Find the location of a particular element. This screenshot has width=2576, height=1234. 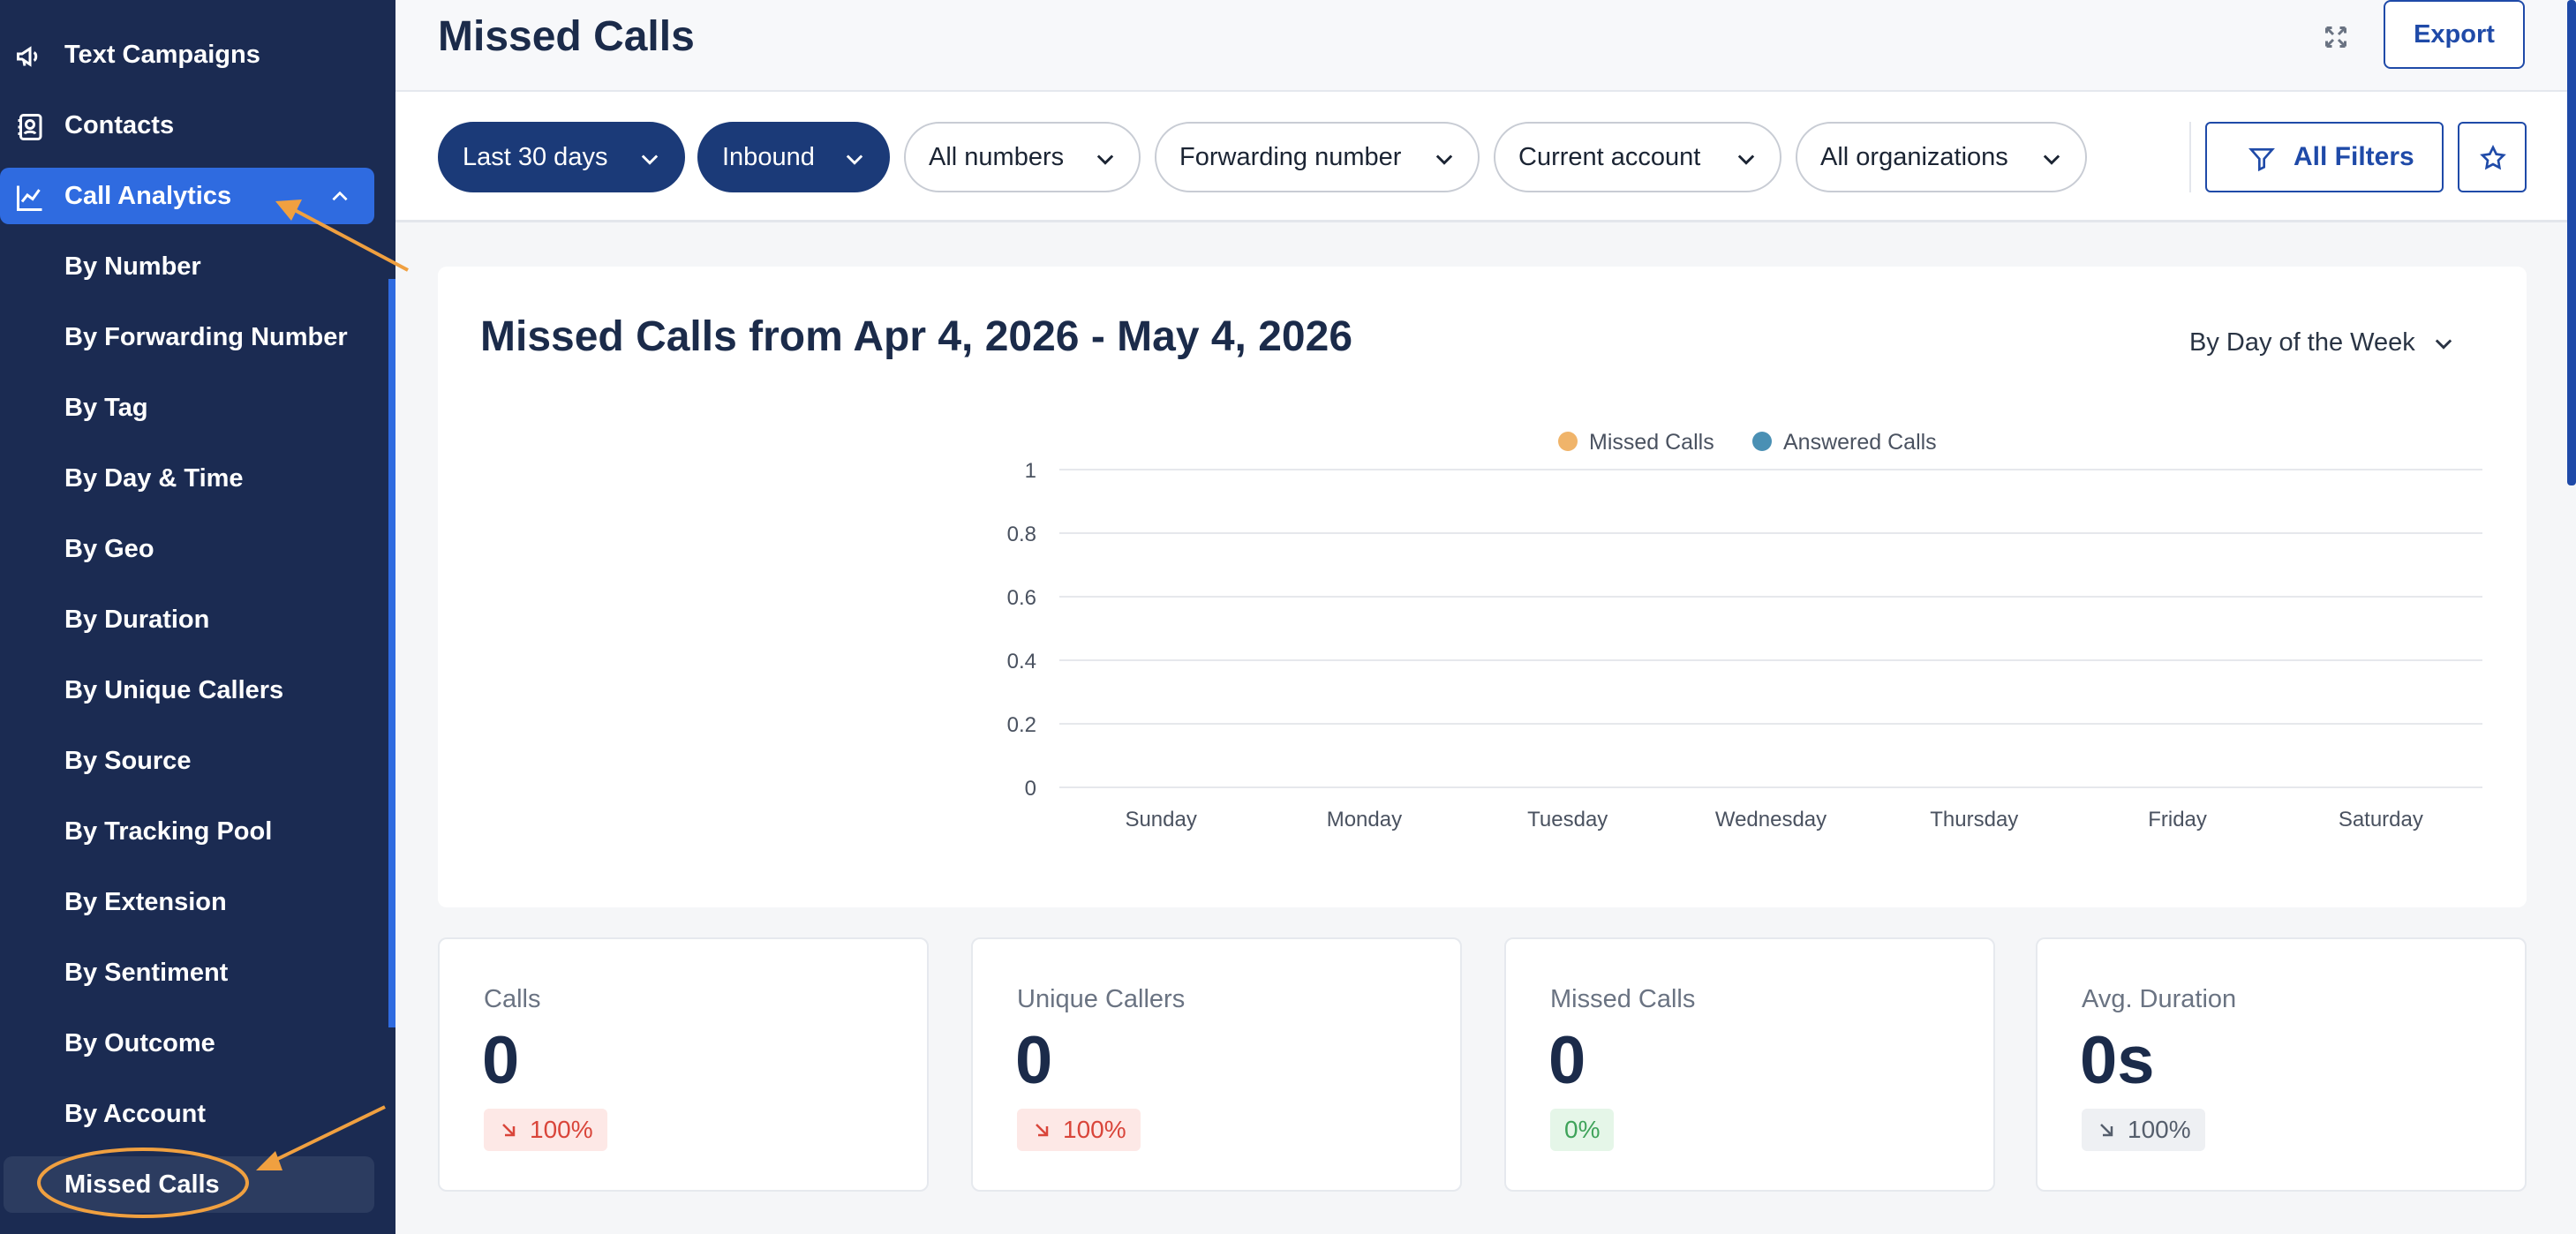

sidebar-item-by-outcome: By Outcome is located at coordinates (187, 1043).